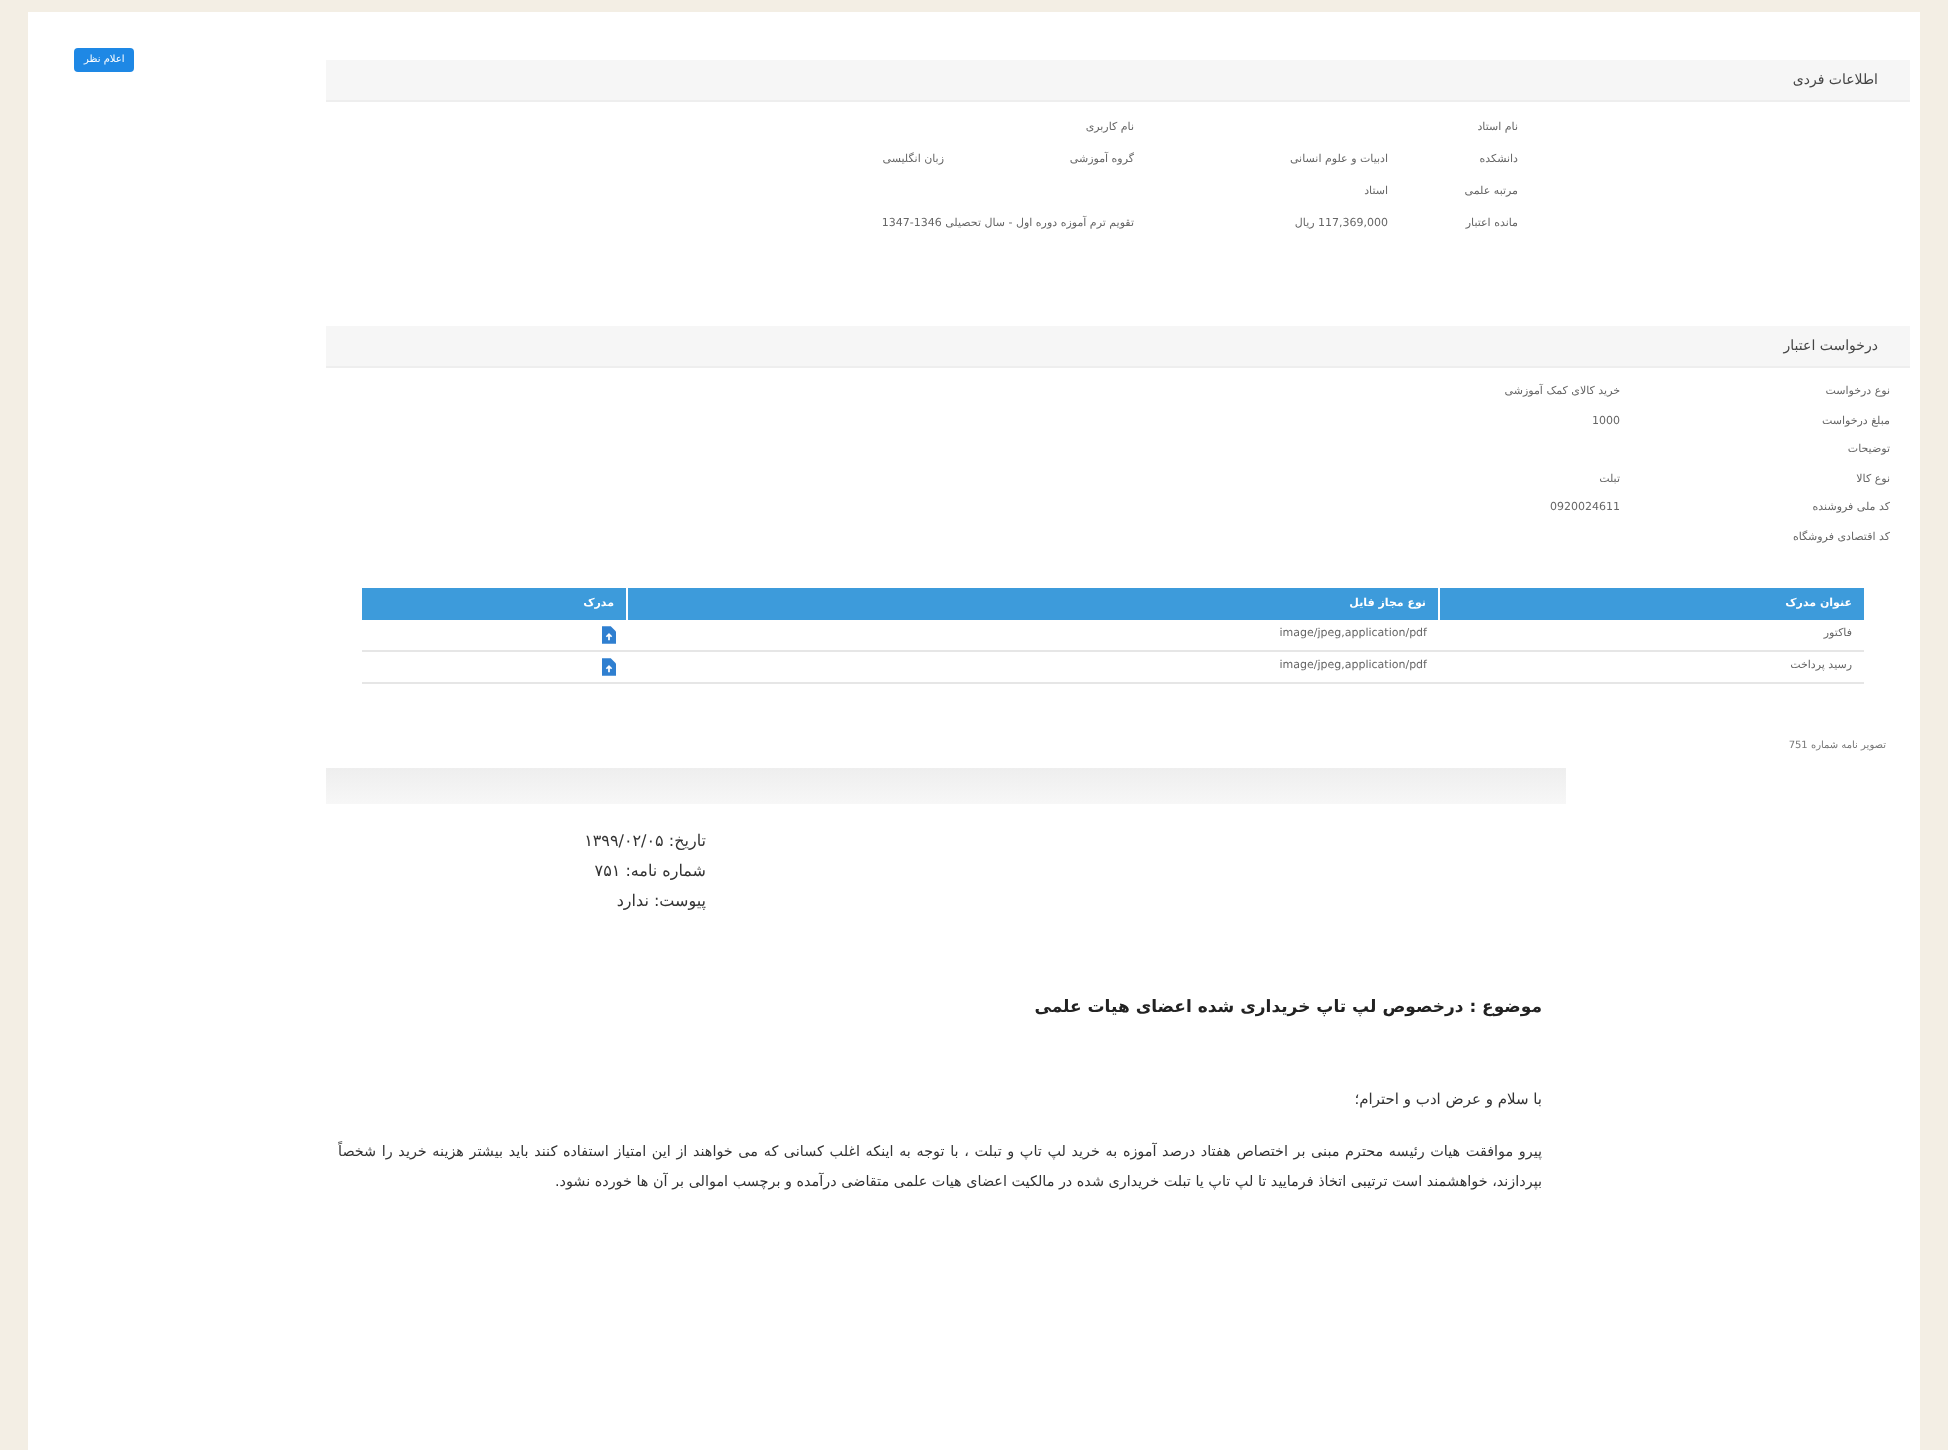  What do you see at coordinates (644, 840) in the screenshot?
I see `letter-meta-text: تاریخ: ۱۳۹۹/۰۲/۰۵` at bounding box center [644, 840].